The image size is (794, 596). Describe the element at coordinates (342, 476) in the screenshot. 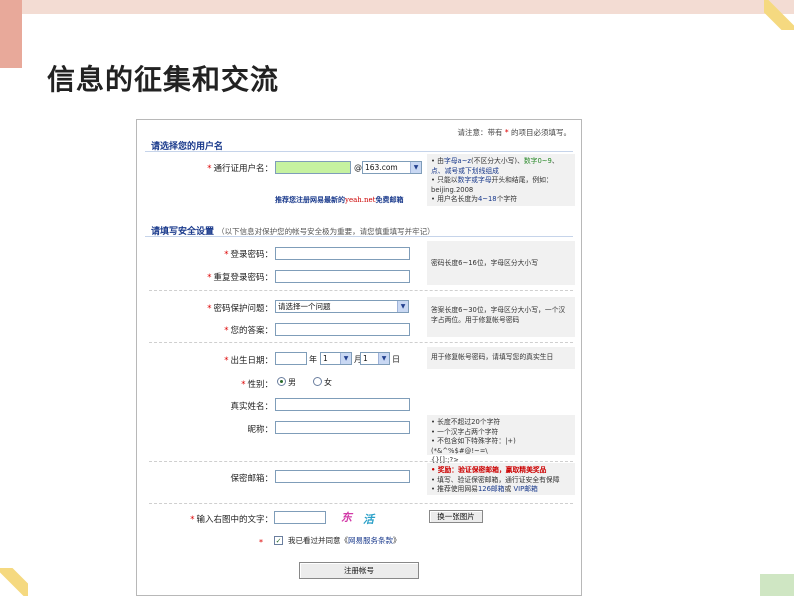

I see `secure-mail-input` at that location.